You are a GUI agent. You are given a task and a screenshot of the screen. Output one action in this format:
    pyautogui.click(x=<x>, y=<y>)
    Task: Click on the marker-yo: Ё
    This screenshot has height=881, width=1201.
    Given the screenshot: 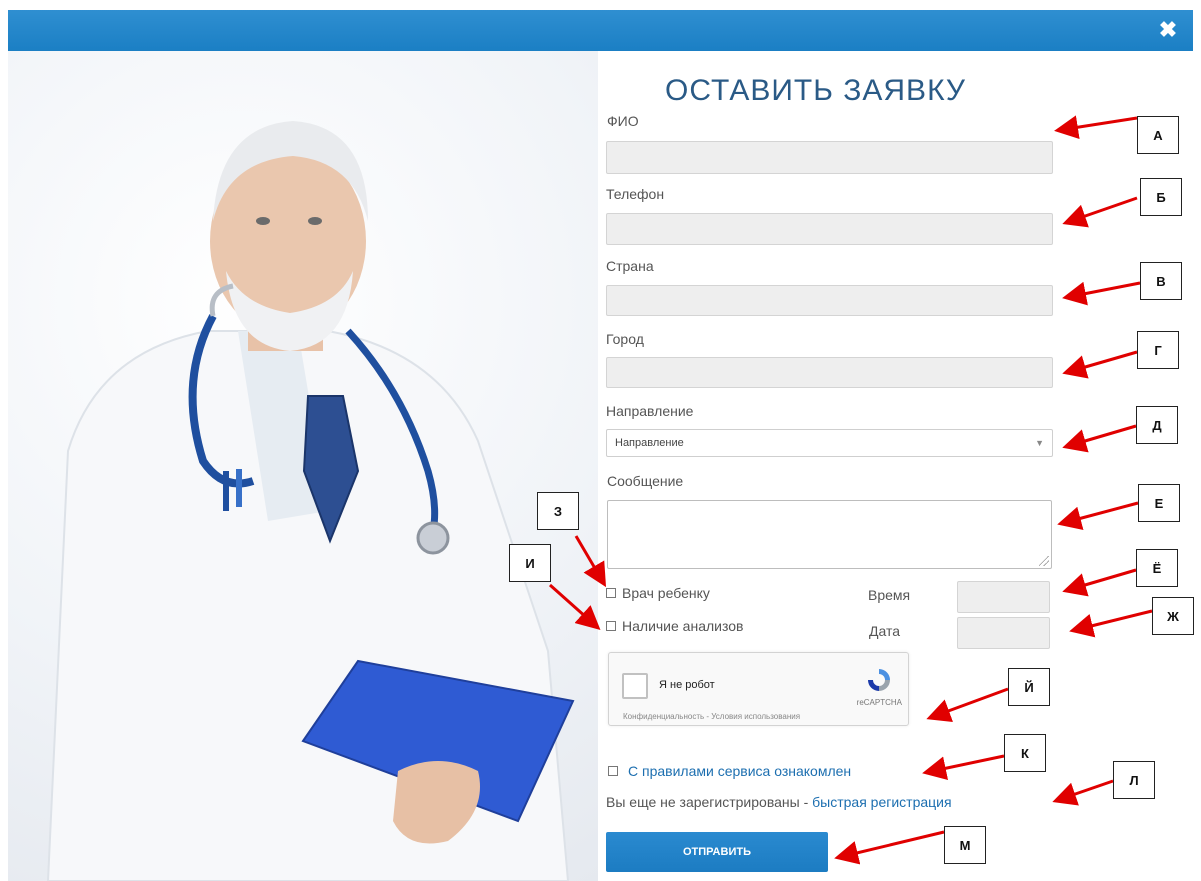 What is the action you would take?
    pyautogui.click(x=1157, y=568)
    